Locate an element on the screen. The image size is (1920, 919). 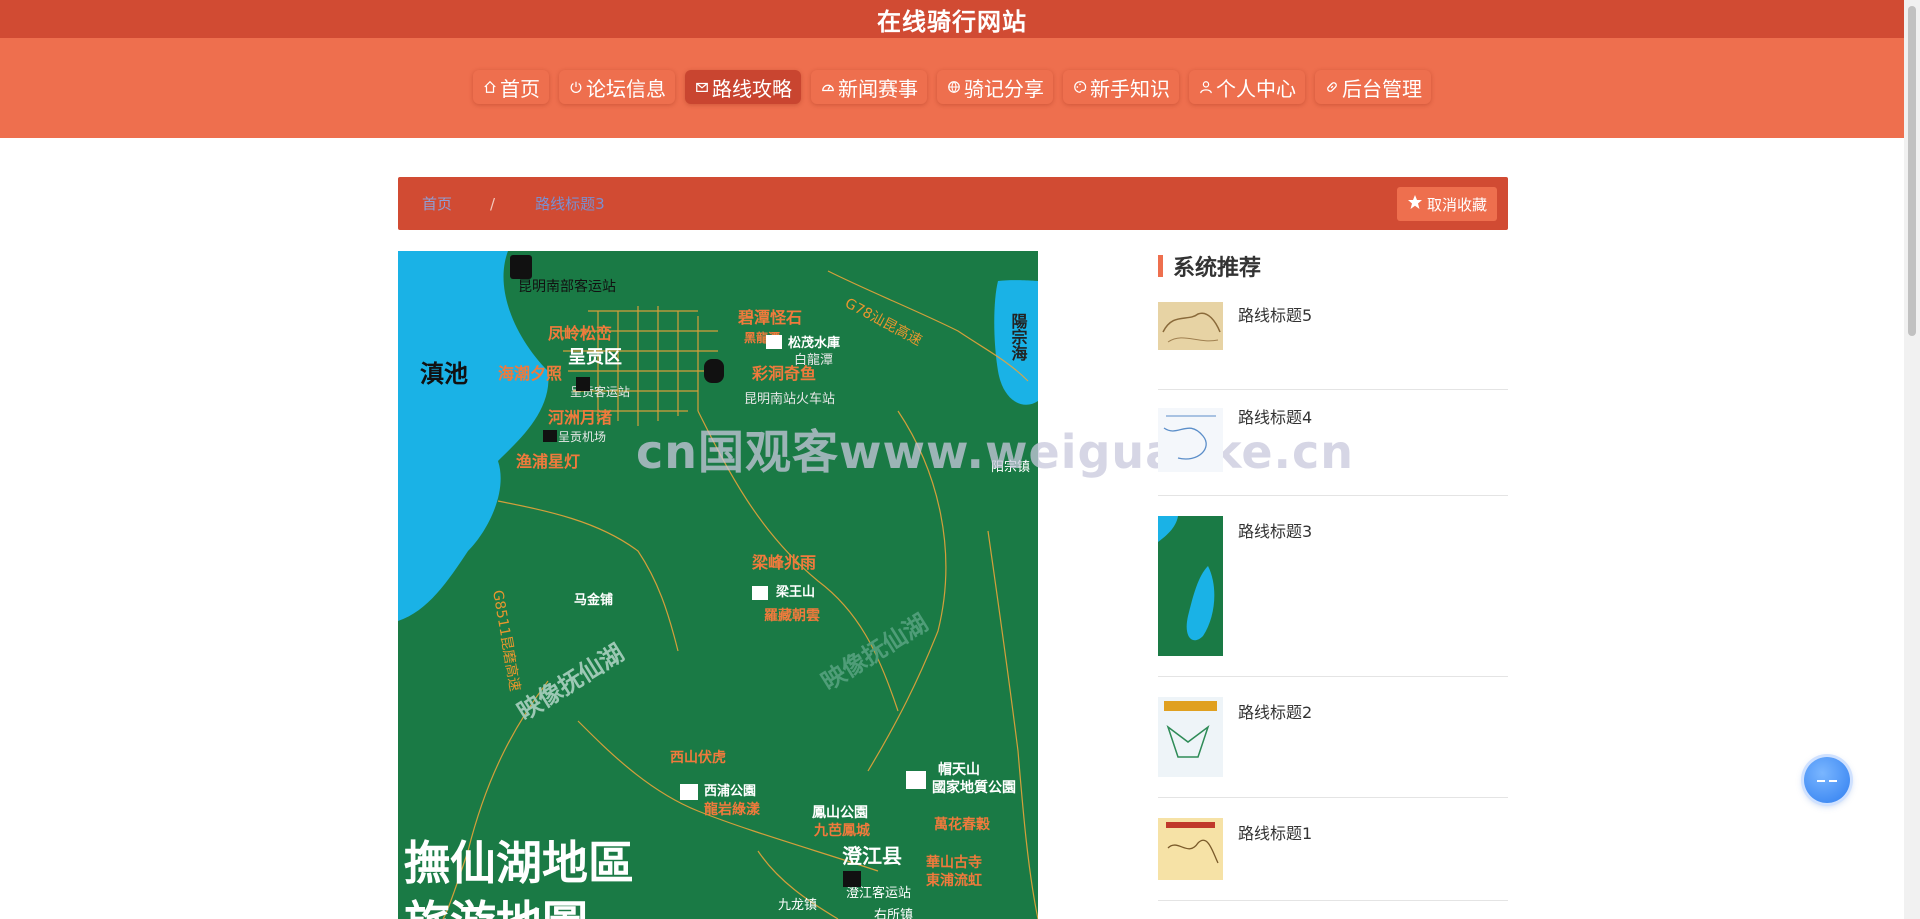
recommend-item: 路线标题4 is located at coordinates (1333, 443).